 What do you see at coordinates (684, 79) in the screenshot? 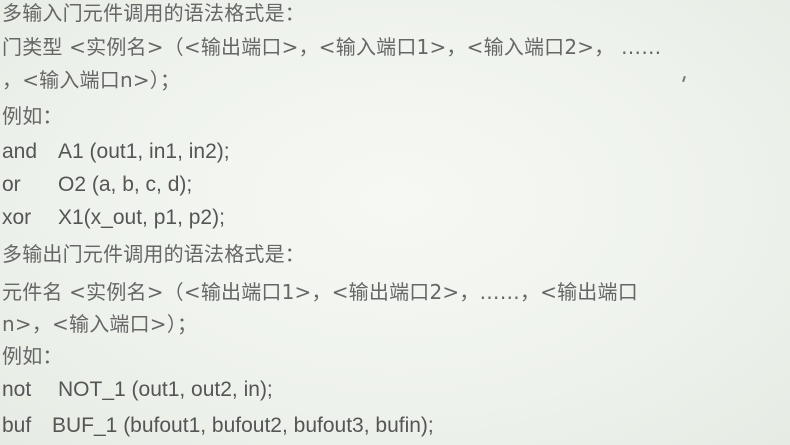
I see `stray-mark` at bounding box center [684, 79].